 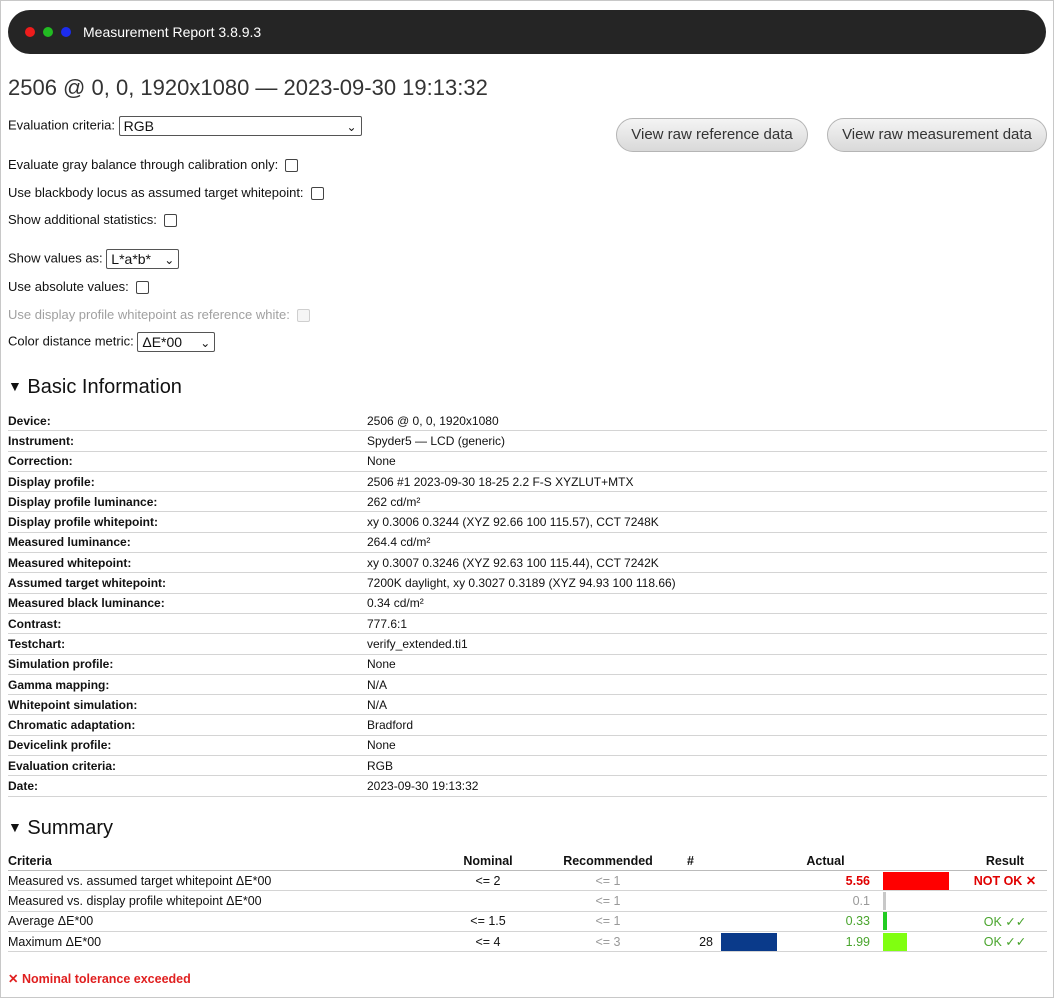 I want to click on info-key: Measured black luminance:, so click(x=187, y=603).